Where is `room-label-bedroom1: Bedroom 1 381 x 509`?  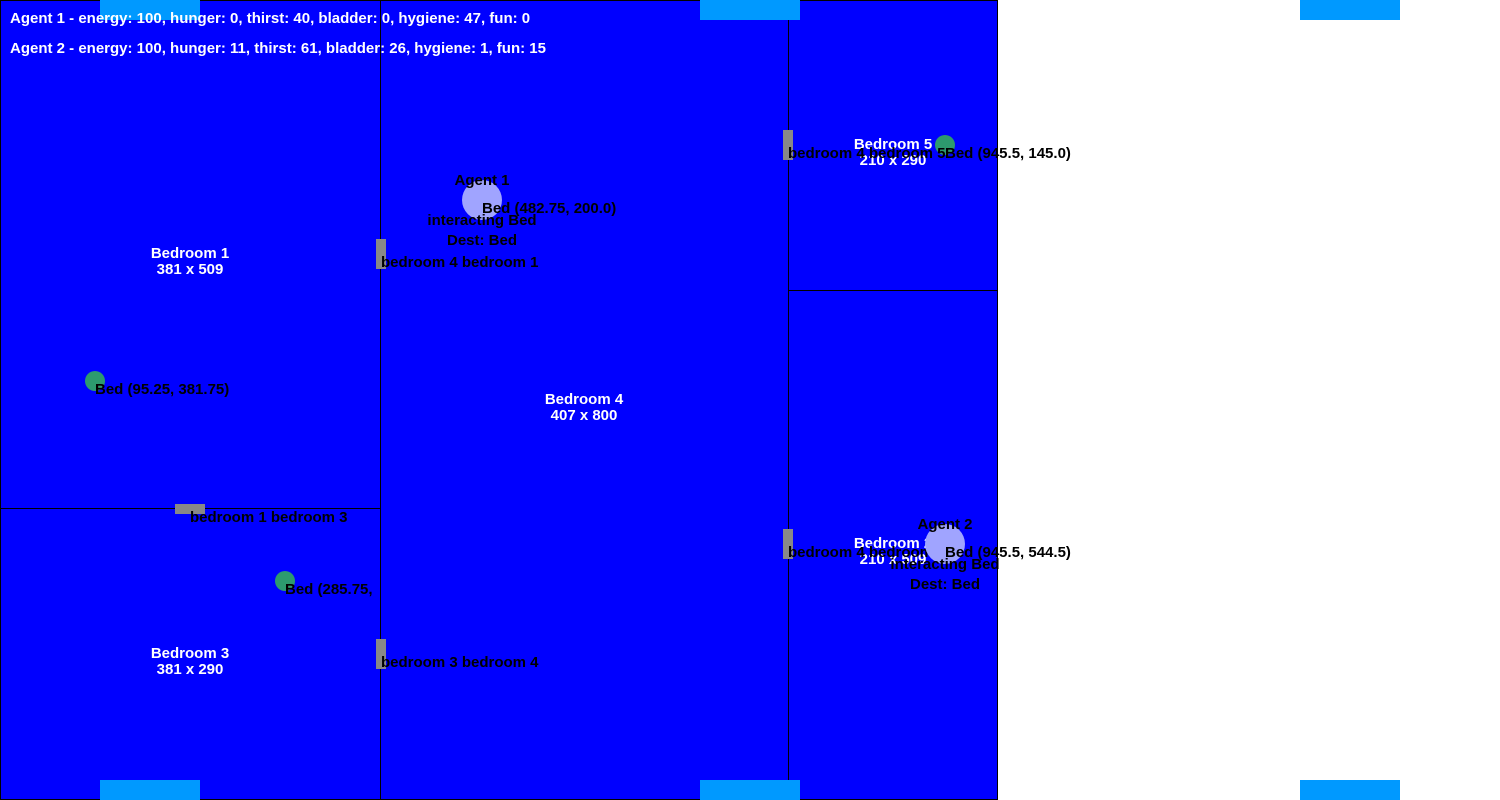 room-label-bedroom1: Bedroom 1 381 x 509 is located at coordinates (190, 262).